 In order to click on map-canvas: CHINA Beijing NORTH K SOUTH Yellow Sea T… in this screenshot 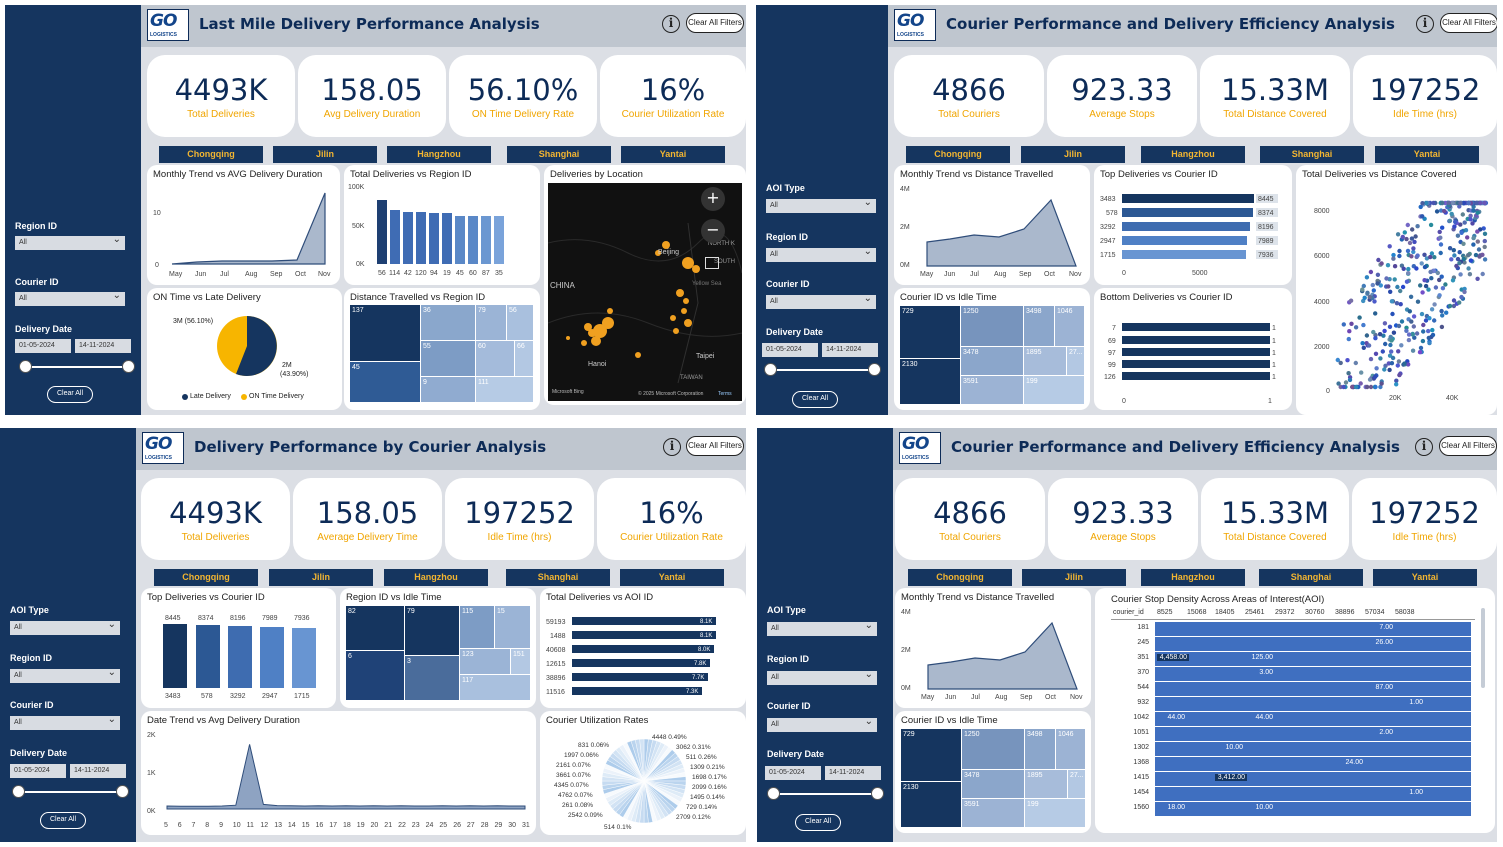, I will do `click(645, 292)`.